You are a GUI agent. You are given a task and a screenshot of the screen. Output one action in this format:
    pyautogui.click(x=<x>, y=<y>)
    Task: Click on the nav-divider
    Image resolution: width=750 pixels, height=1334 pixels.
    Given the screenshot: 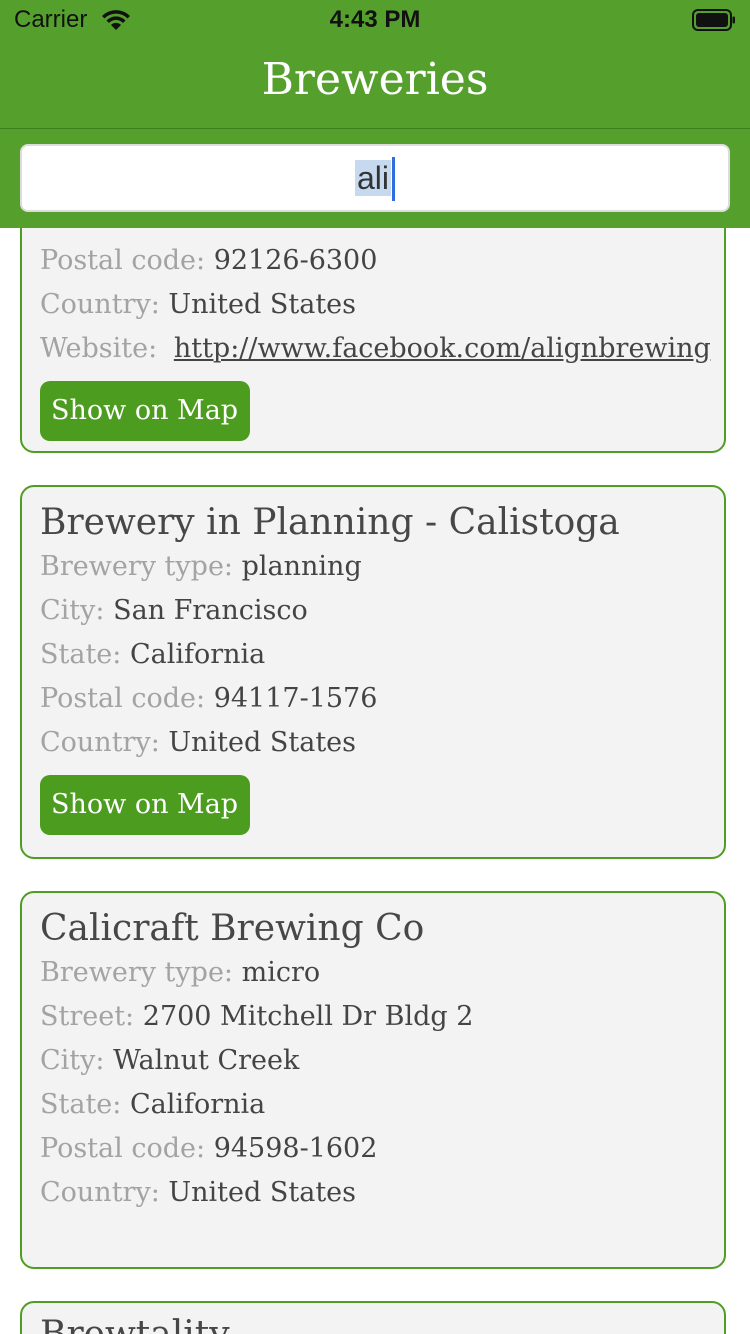 What is the action you would take?
    pyautogui.click(x=375, y=128)
    